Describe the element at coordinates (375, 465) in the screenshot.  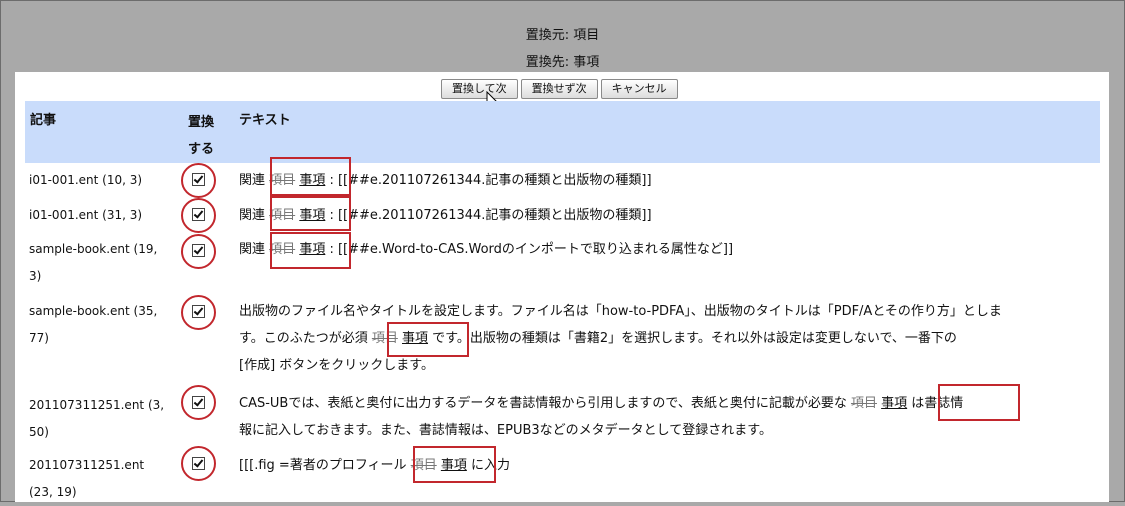
I see `text-cell: [[[.fig =著者のプロフィール 項目 事項 に入力` at that location.